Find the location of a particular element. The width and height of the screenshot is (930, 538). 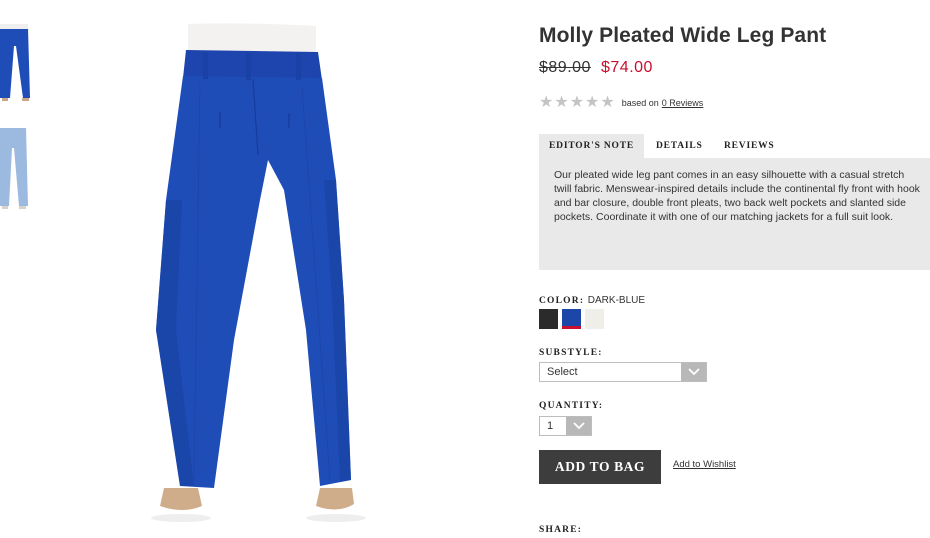

substyle-label: SUBSTYLE: is located at coordinates (571, 353).